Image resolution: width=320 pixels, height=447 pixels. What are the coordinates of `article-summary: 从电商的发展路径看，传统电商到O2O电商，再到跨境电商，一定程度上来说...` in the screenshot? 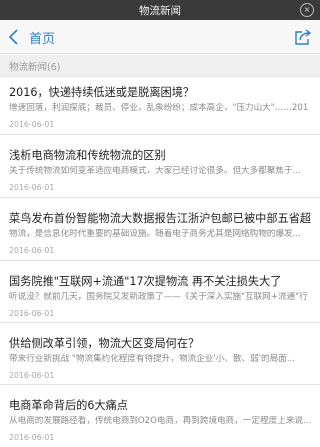 It's located at (160, 421).